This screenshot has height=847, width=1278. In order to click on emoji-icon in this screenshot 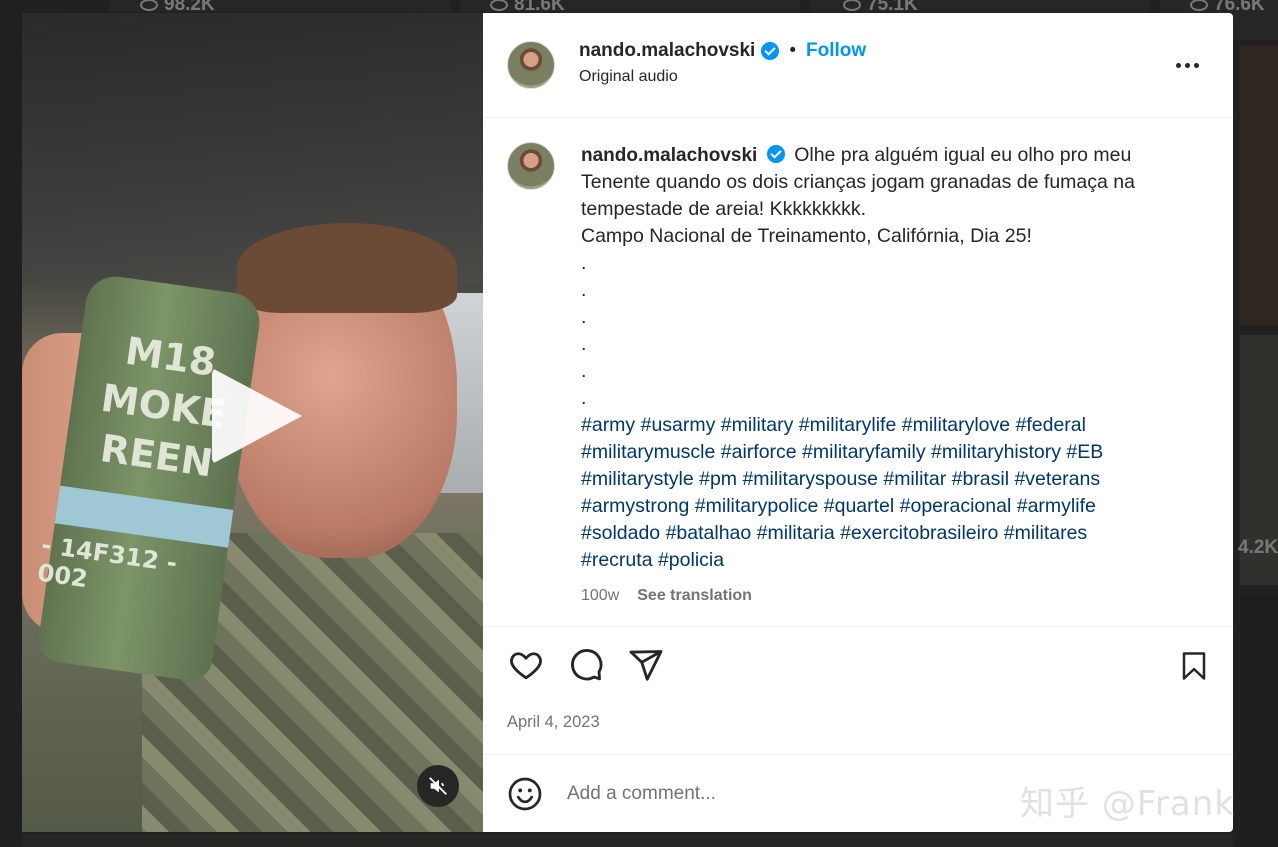, I will do `click(525, 794)`.